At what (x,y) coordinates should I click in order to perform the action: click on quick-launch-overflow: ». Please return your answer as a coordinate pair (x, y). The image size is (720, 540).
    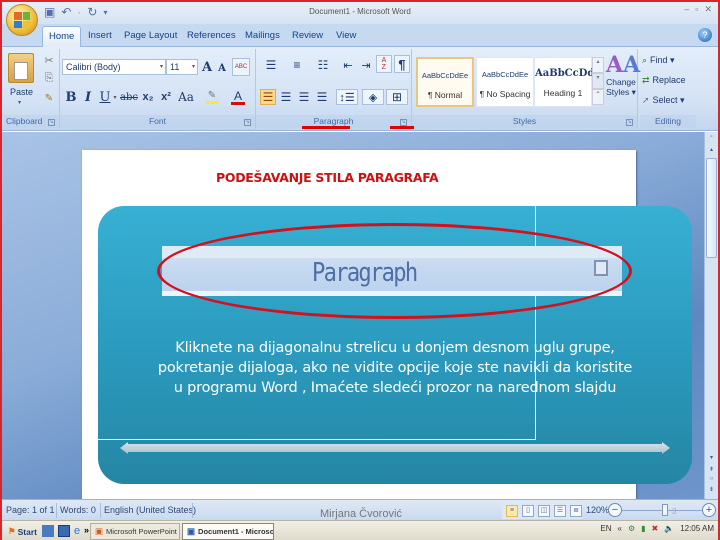
    Looking at the image, I should click on (86, 530).